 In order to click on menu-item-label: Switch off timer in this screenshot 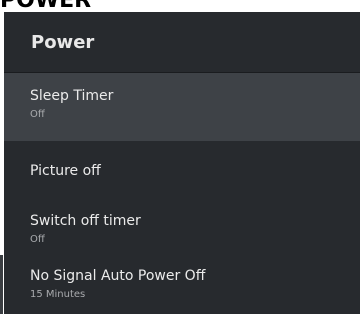, I will do `click(85, 221)`.